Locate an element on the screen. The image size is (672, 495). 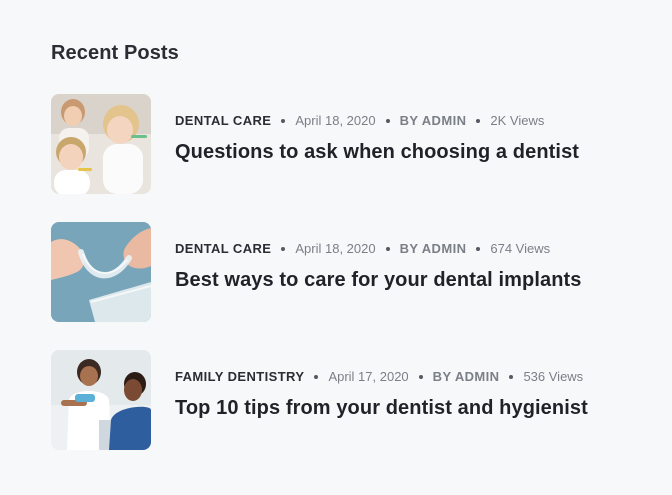
post-views: 536 Views is located at coordinates (553, 376).